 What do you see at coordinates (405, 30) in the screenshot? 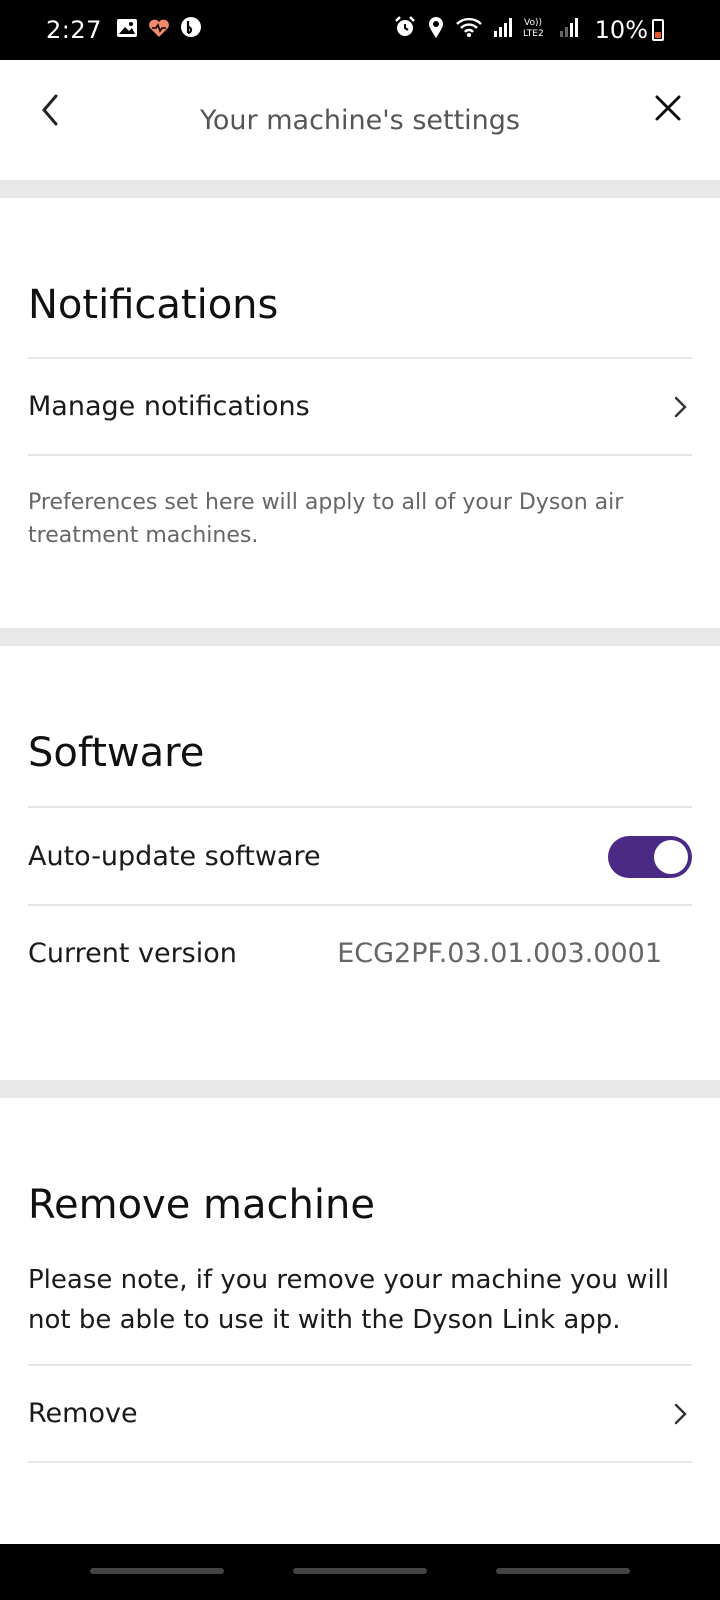
I see `alarm-icon` at bounding box center [405, 30].